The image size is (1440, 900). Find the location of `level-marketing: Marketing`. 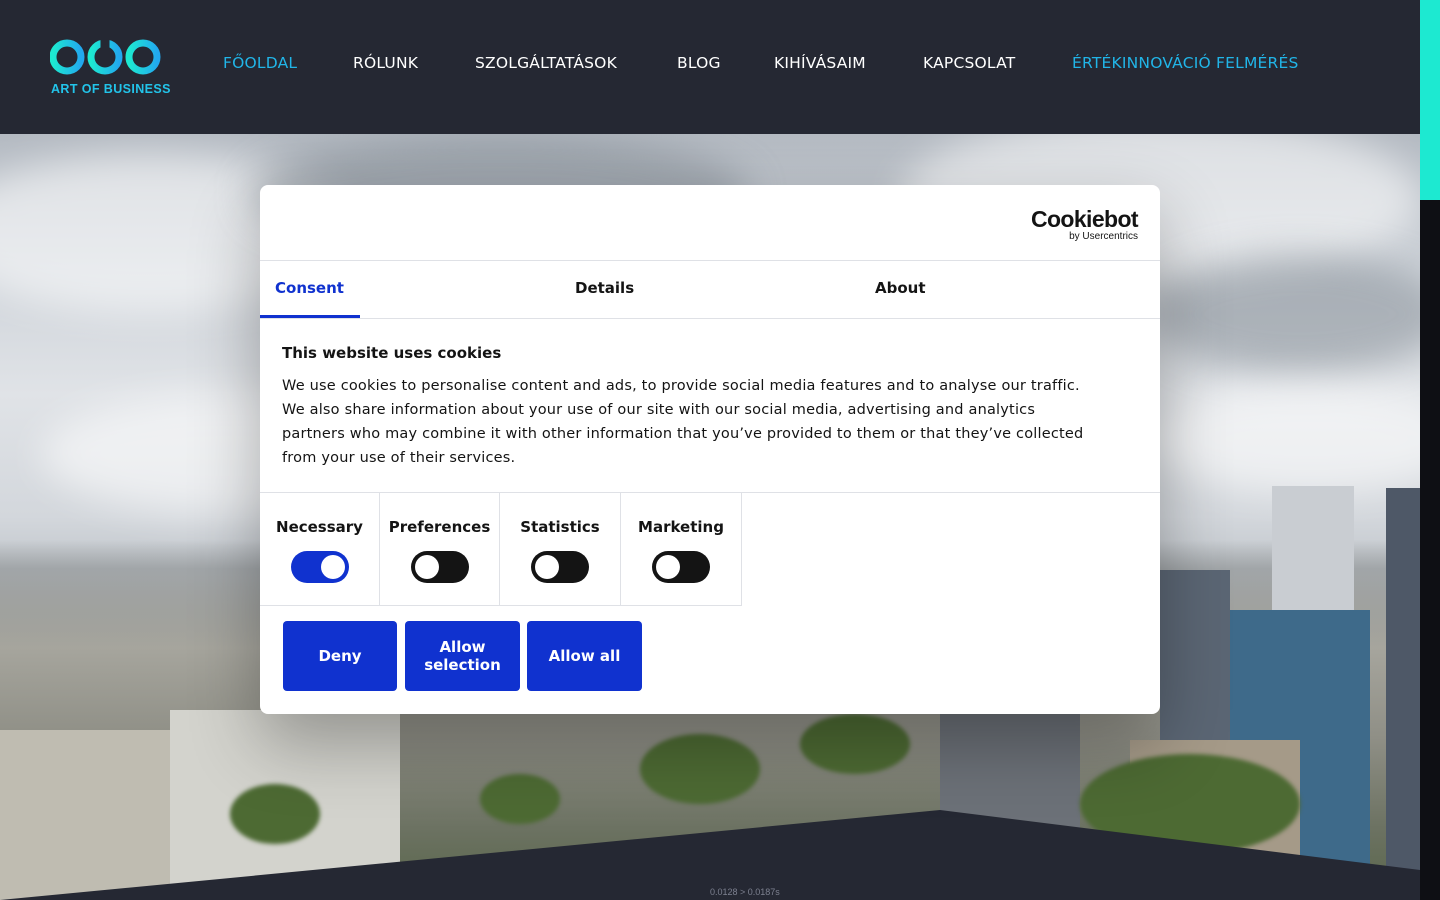

level-marketing: Marketing is located at coordinates (681, 549).